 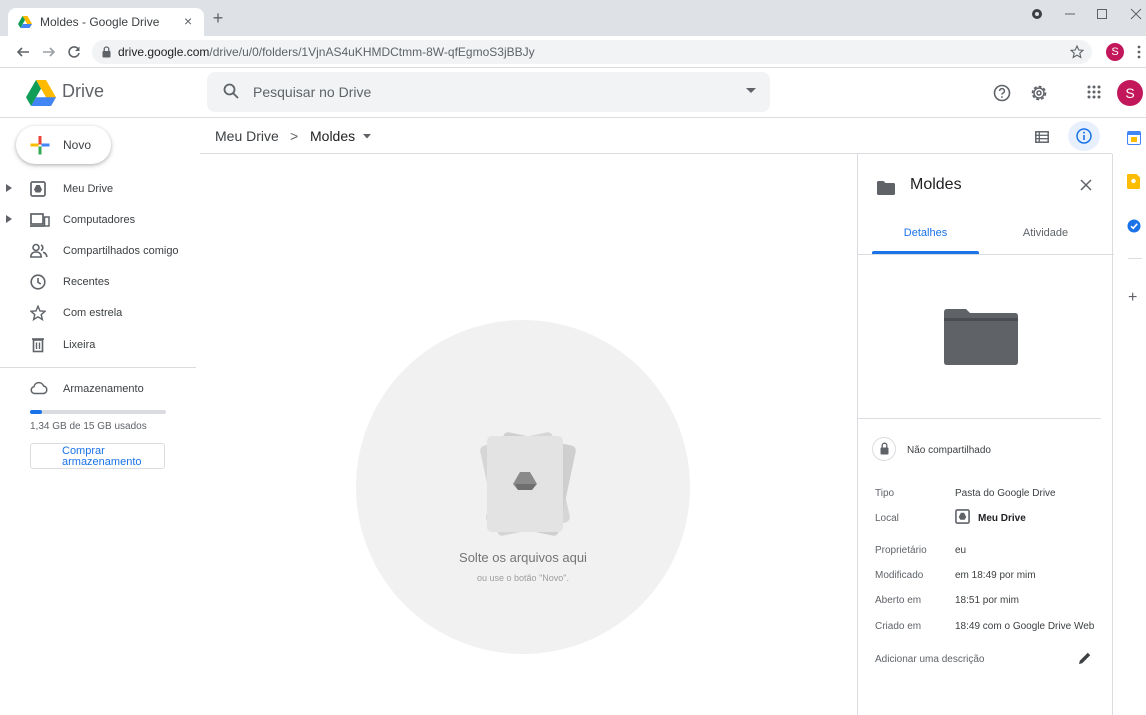 I want to click on maximize-icon, so click(x=1102, y=14).